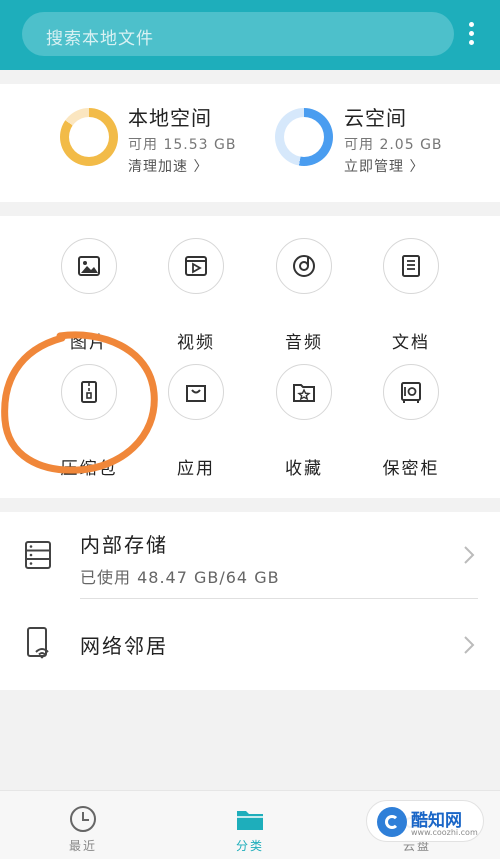 The image size is (500, 859). What do you see at coordinates (392, 822) in the screenshot?
I see `coozhi-logo-icon` at bounding box center [392, 822].